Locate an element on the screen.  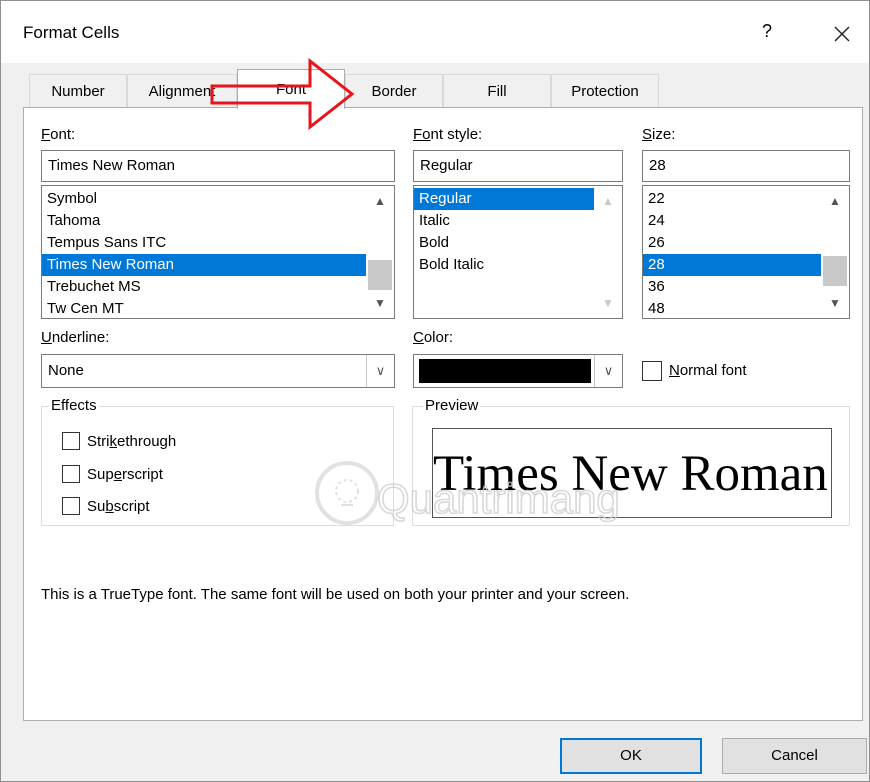
size-input: 28 is located at coordinates (746, 166).